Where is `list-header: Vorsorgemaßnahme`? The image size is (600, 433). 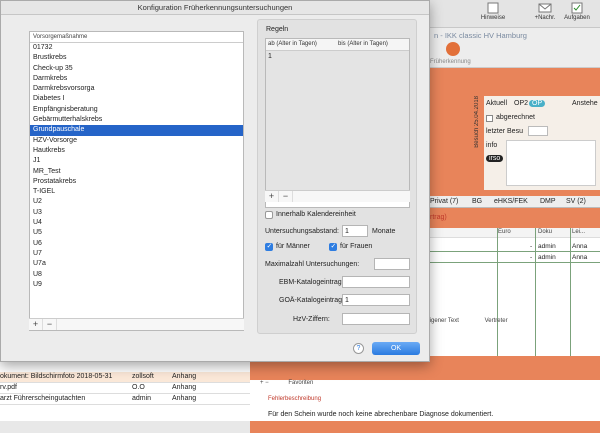
list-header: Vorsorgemaßnahme is located at coordinates (136, 37).